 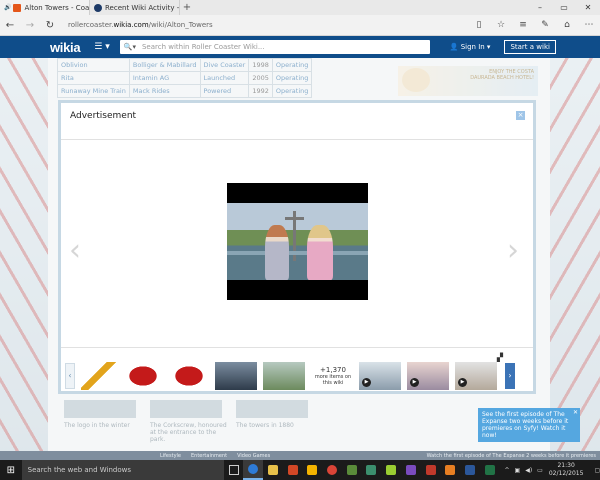 What do you see at coordinates (507, 470) in the screenshot?
I see `tray-chevron-icon: ^` at bounding box center [507, 470].